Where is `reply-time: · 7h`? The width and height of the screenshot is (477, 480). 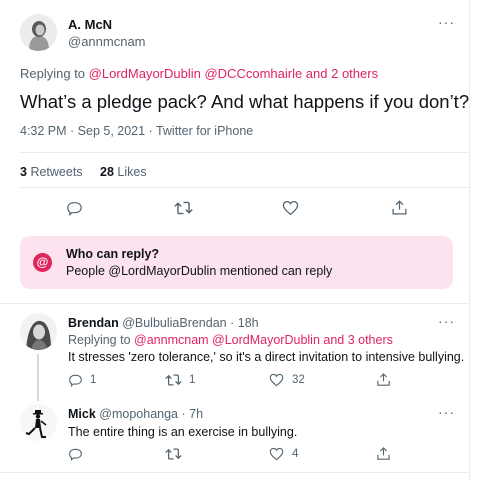 reply-time: · 7h is located at coordinates (192, 414).